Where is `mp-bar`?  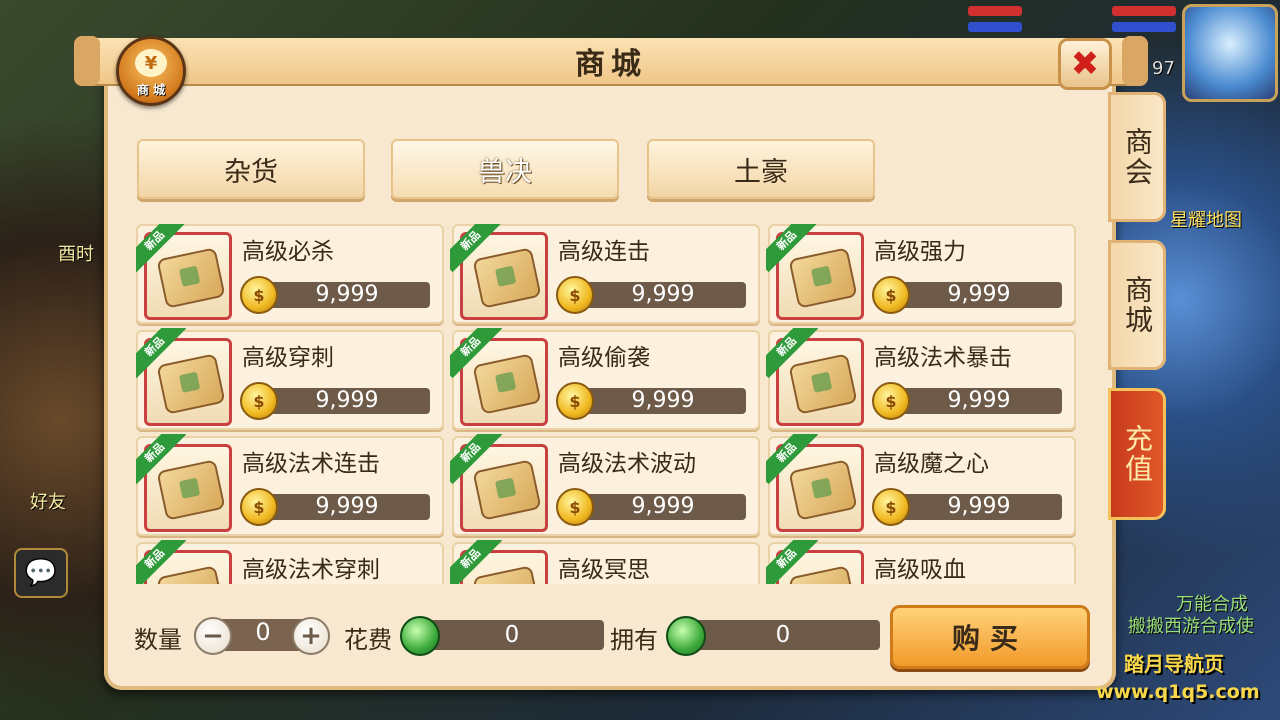 mp-bar is located at coordinates (995, 27).